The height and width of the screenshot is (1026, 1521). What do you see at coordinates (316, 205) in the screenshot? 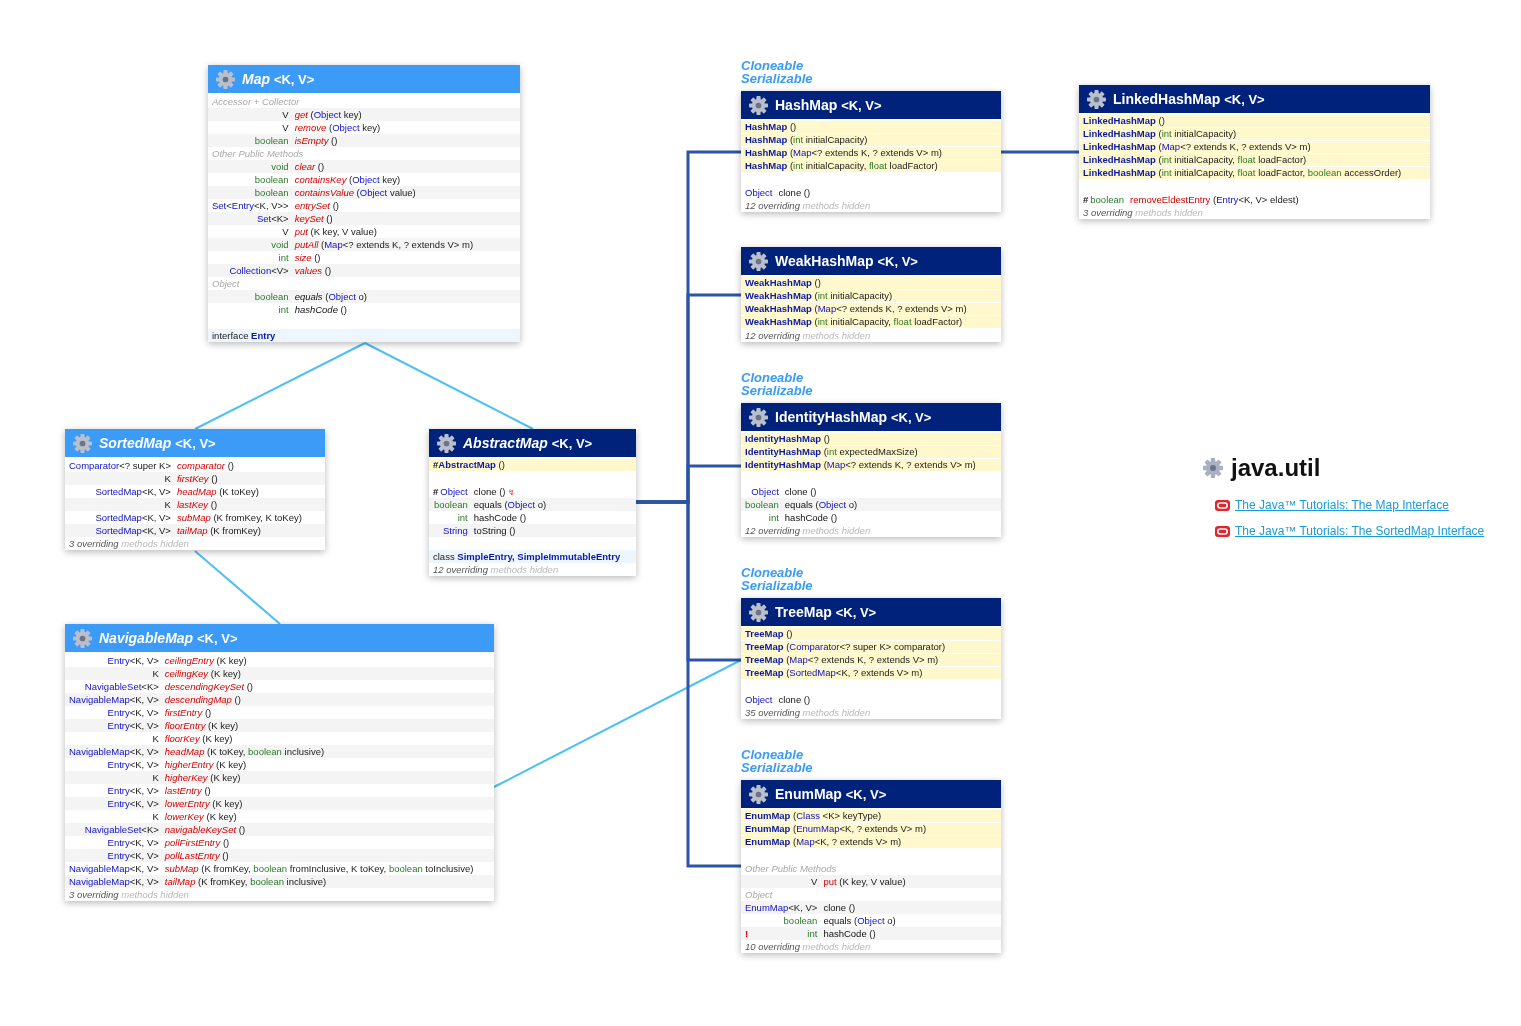
I see `method-signature: entrySet ()` at bounding box center [316, 205].